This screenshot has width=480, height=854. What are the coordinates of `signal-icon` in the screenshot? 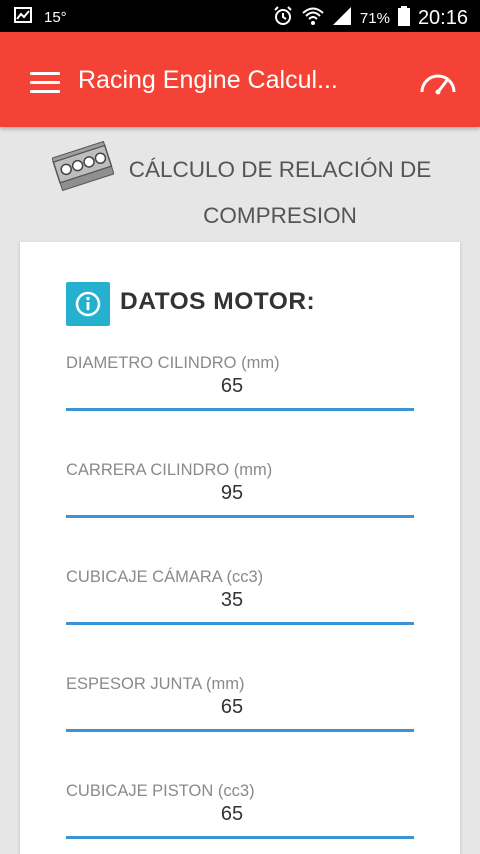 It's located at (342, 18).